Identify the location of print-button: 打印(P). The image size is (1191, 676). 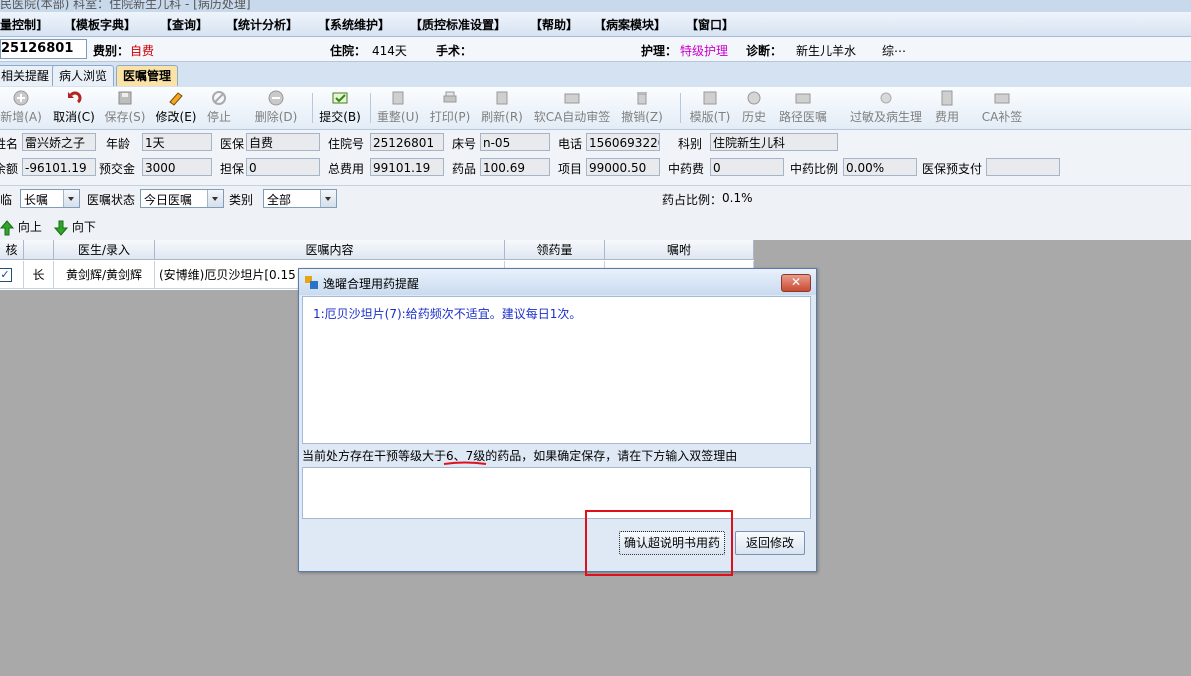
(450, 107).